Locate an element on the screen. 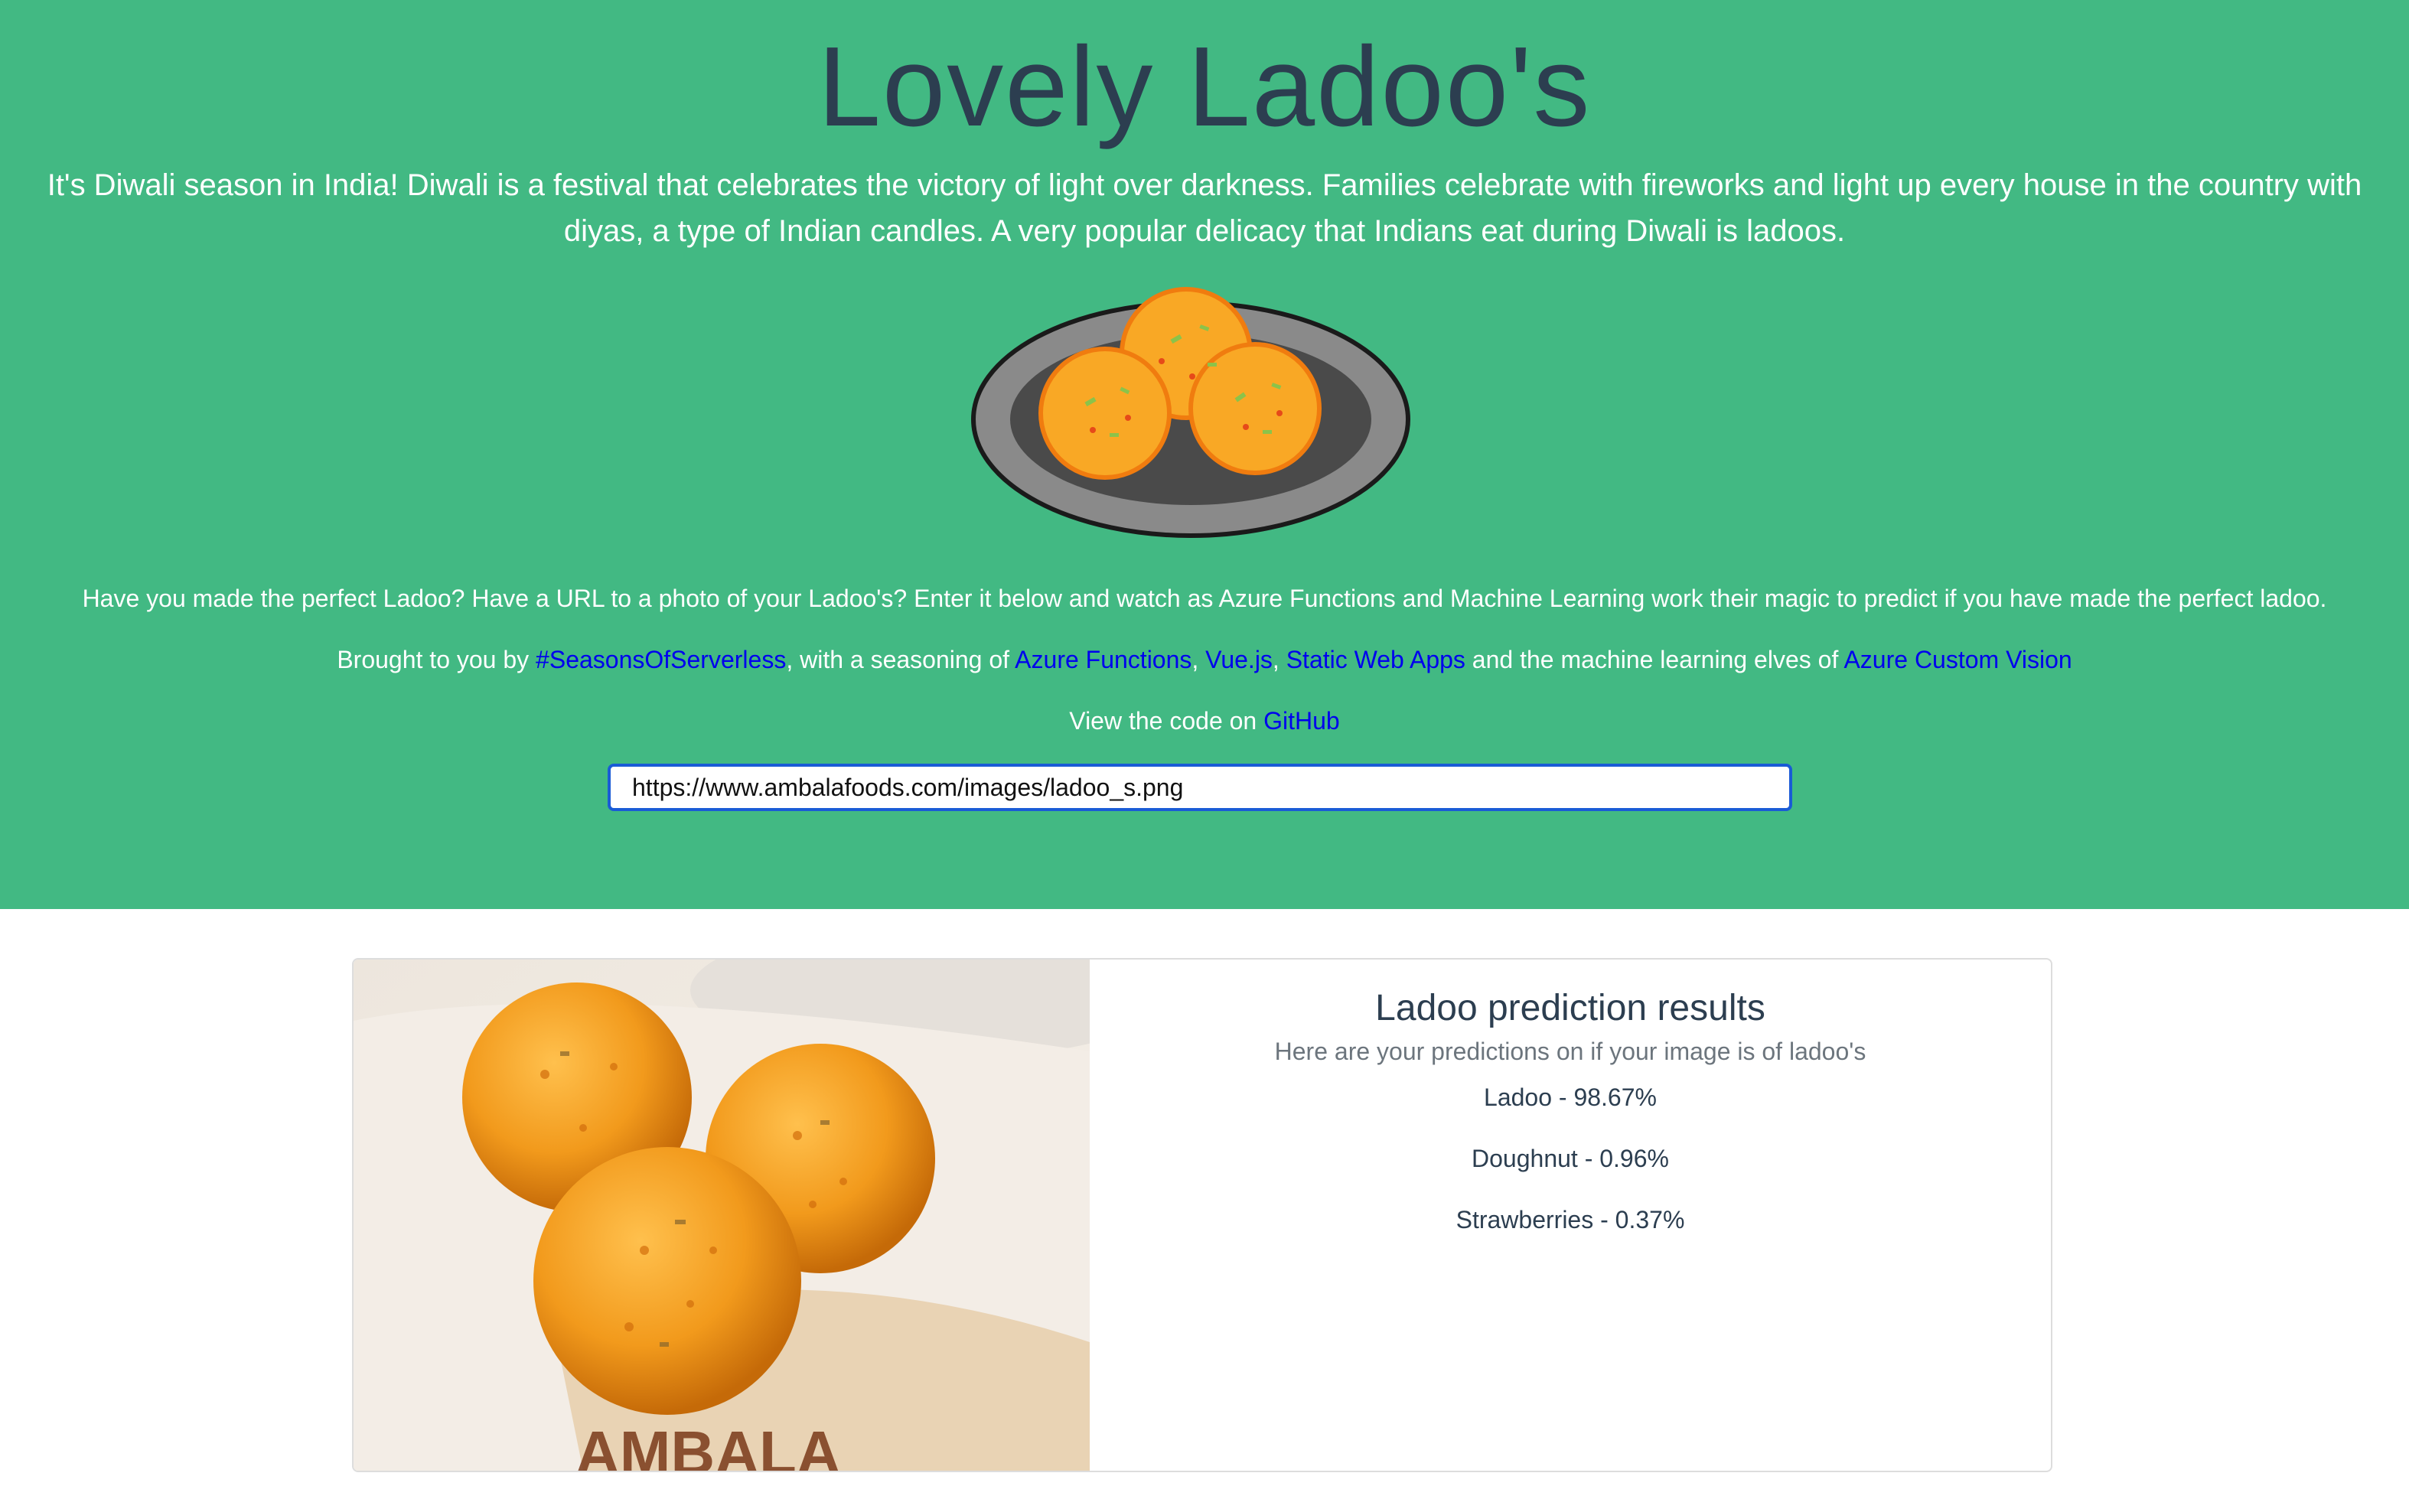  github-link: GitHub is located at coordinates (1301, 721).